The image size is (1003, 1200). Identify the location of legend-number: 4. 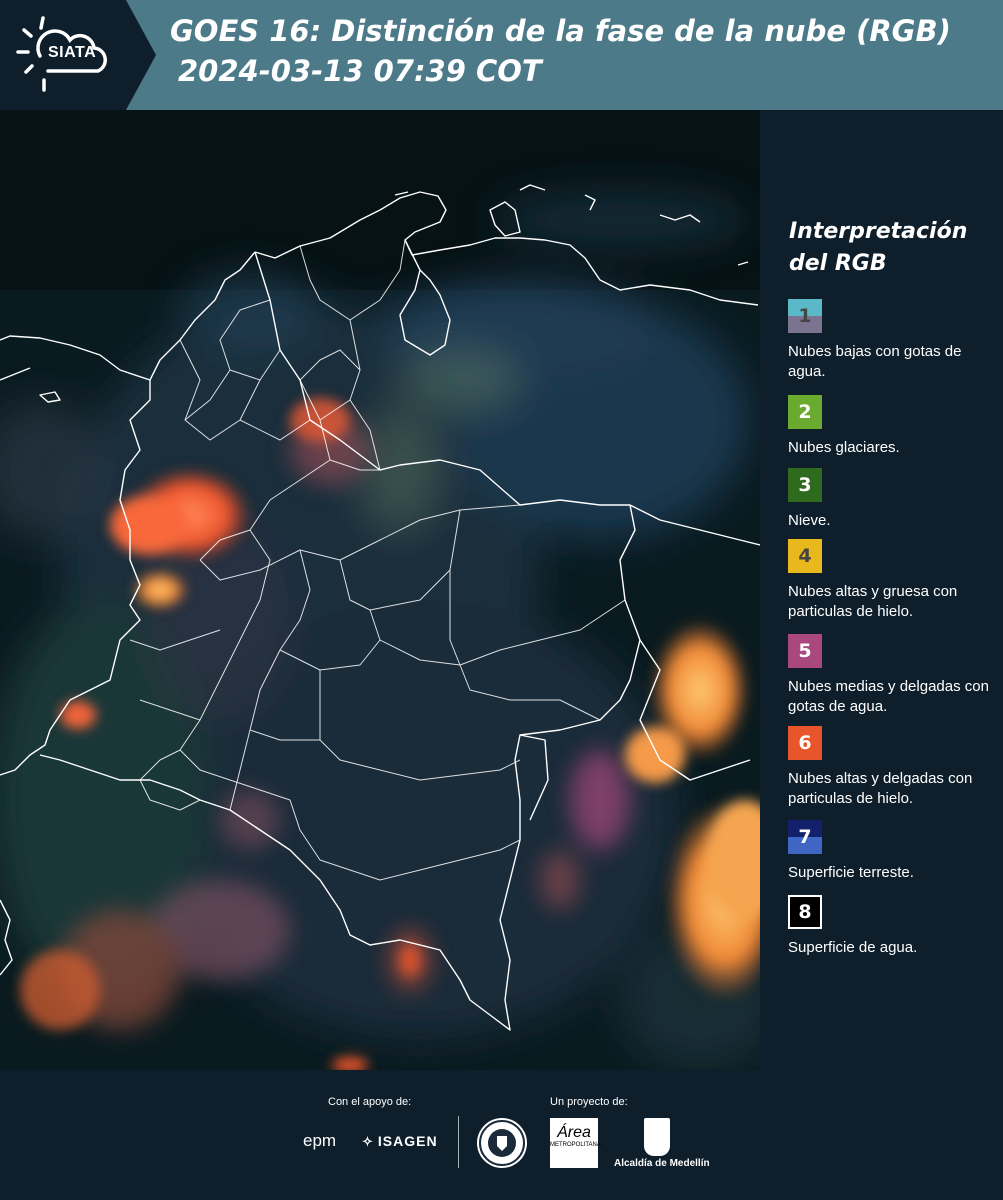
(805, 556).